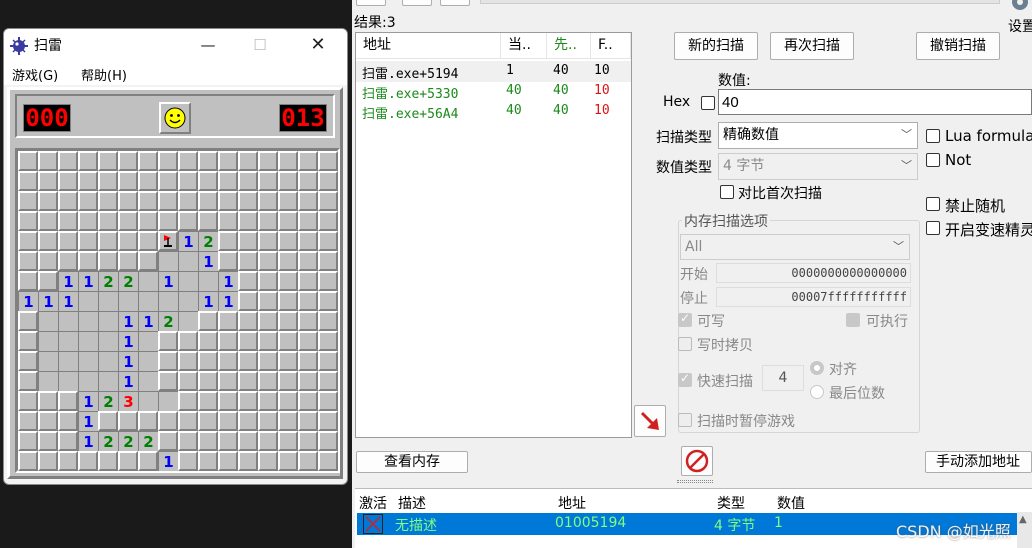 The width and height of the screenshot is (1032, 548). I want to click on align-radio, so click(817, 368).